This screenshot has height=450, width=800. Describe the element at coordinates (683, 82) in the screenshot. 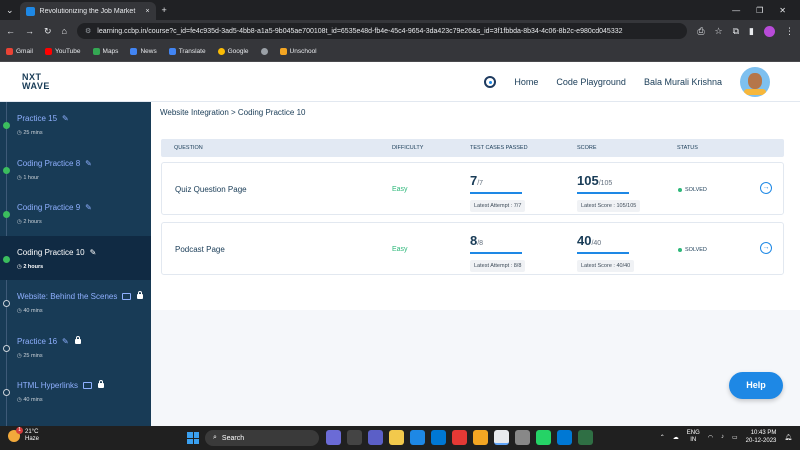

I see `user-name: Bala Murali Krishna` at that location.